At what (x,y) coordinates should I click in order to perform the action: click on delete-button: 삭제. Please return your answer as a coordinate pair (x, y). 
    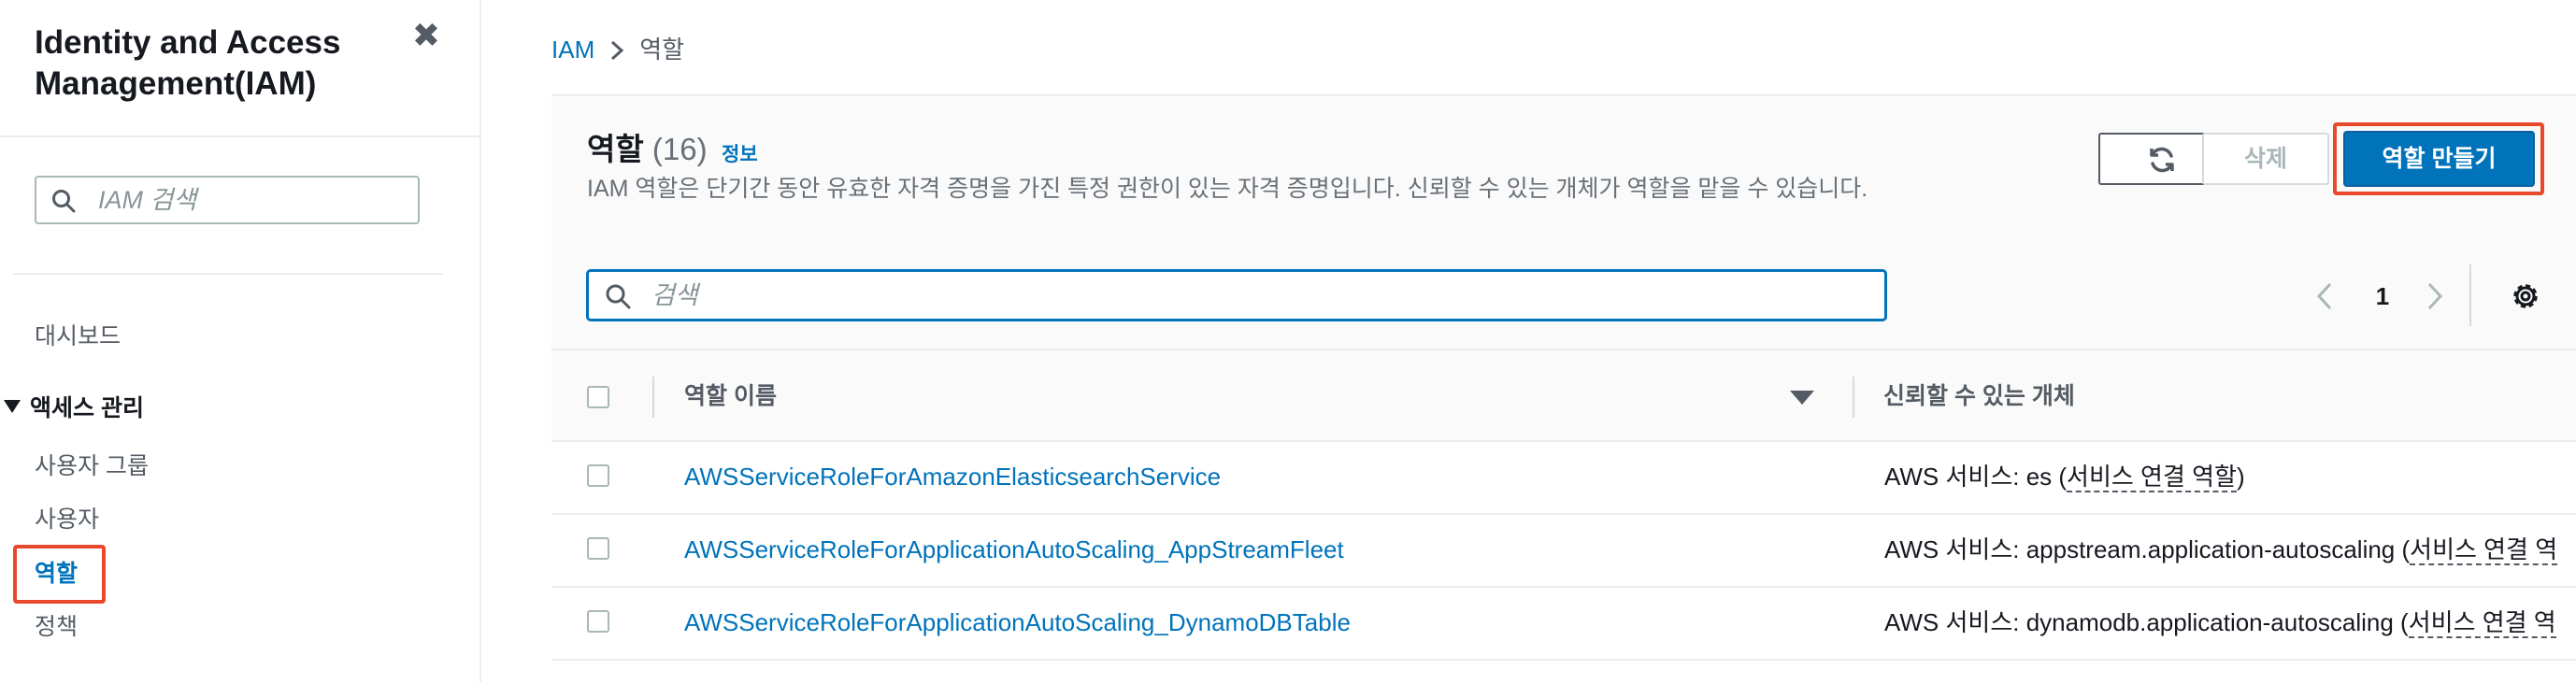
    Looking at the image, I should click on (2265, 159).